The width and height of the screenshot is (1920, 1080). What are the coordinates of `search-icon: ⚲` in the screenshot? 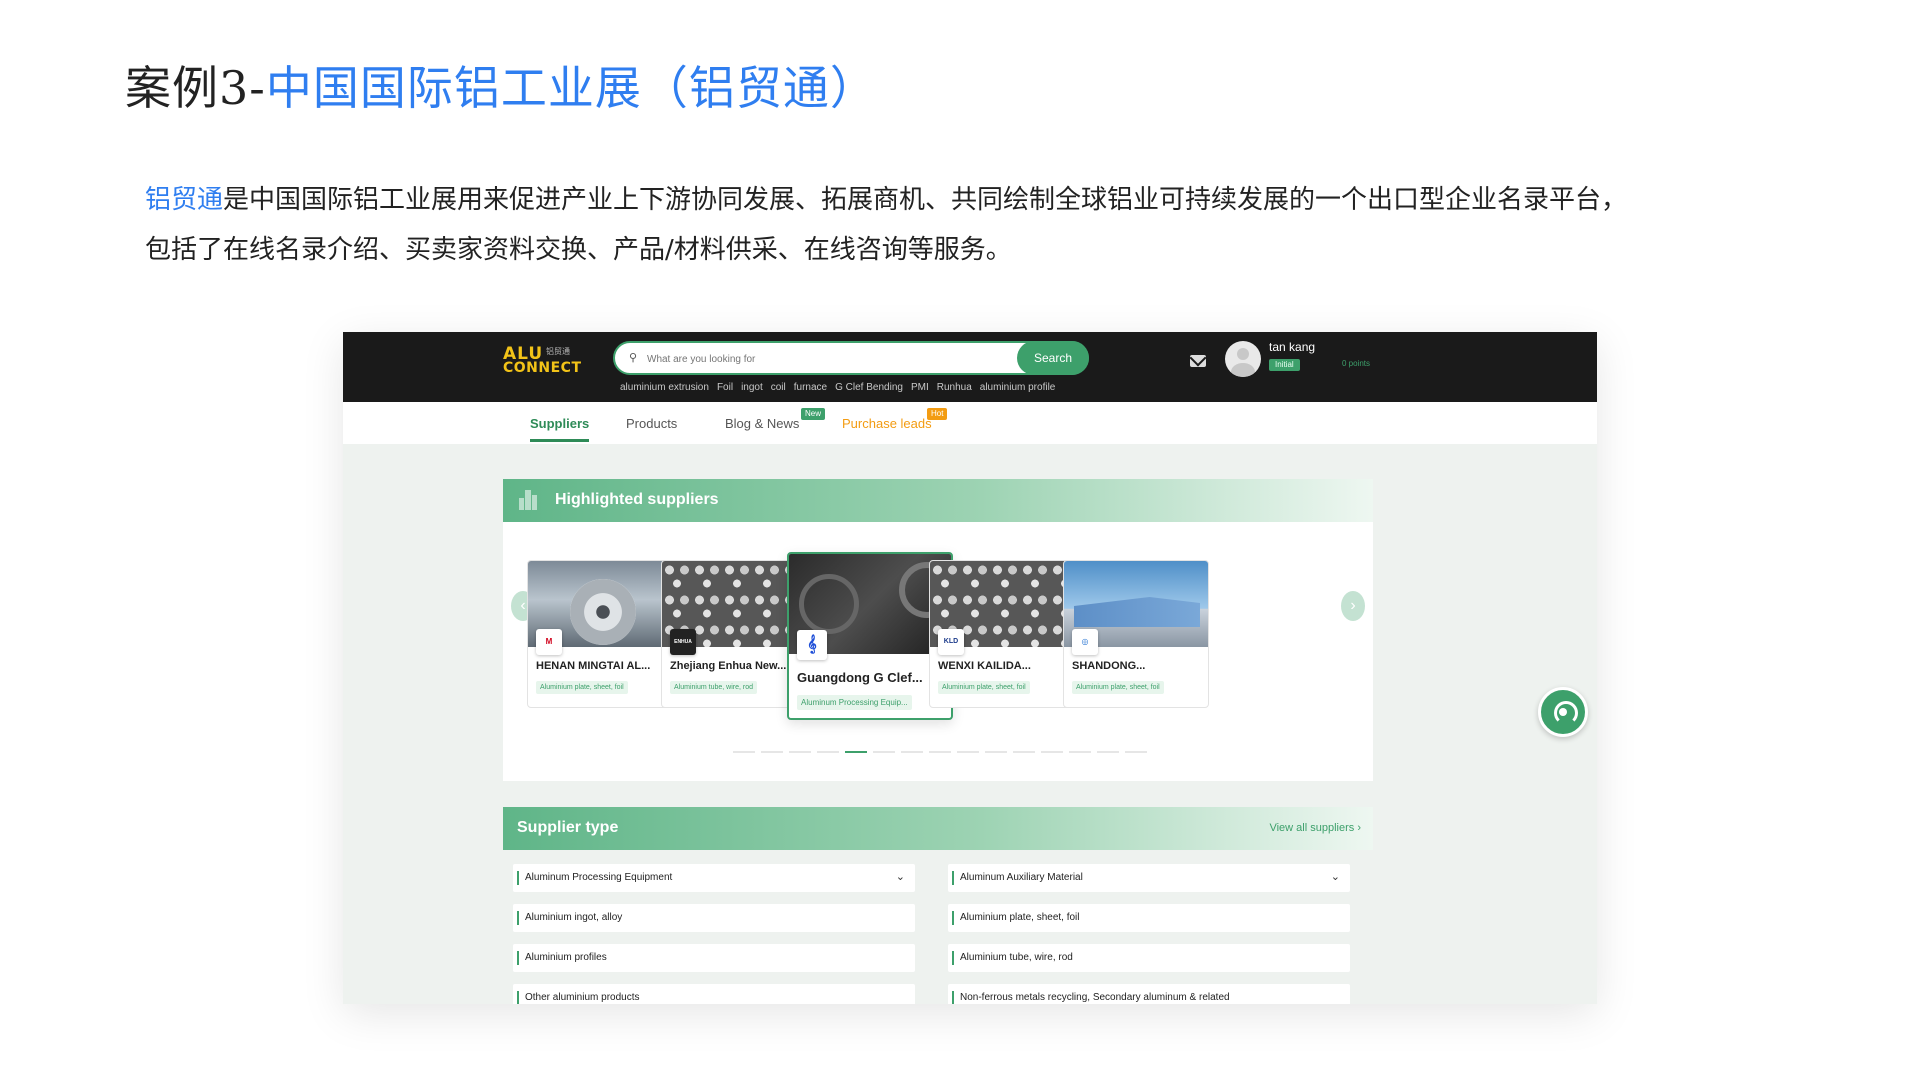 It's located at (633, 358).